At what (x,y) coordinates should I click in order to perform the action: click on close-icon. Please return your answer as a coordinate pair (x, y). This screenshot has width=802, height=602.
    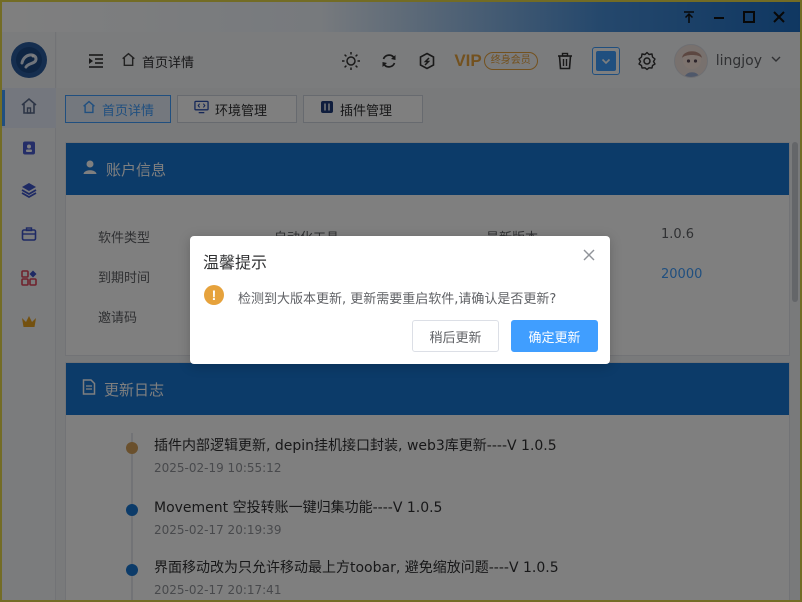
    Looking at the image, I should click on (589, 255).